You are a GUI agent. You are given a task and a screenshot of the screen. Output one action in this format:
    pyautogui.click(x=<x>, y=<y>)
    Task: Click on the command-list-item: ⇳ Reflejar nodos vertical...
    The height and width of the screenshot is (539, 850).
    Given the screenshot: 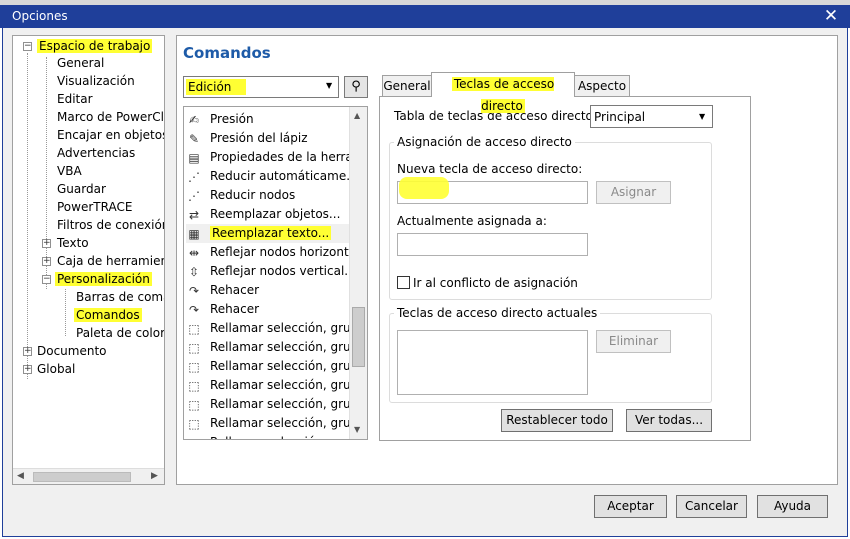 What is the action you would take?
    pyautogui.click(x=267, y=271)
    